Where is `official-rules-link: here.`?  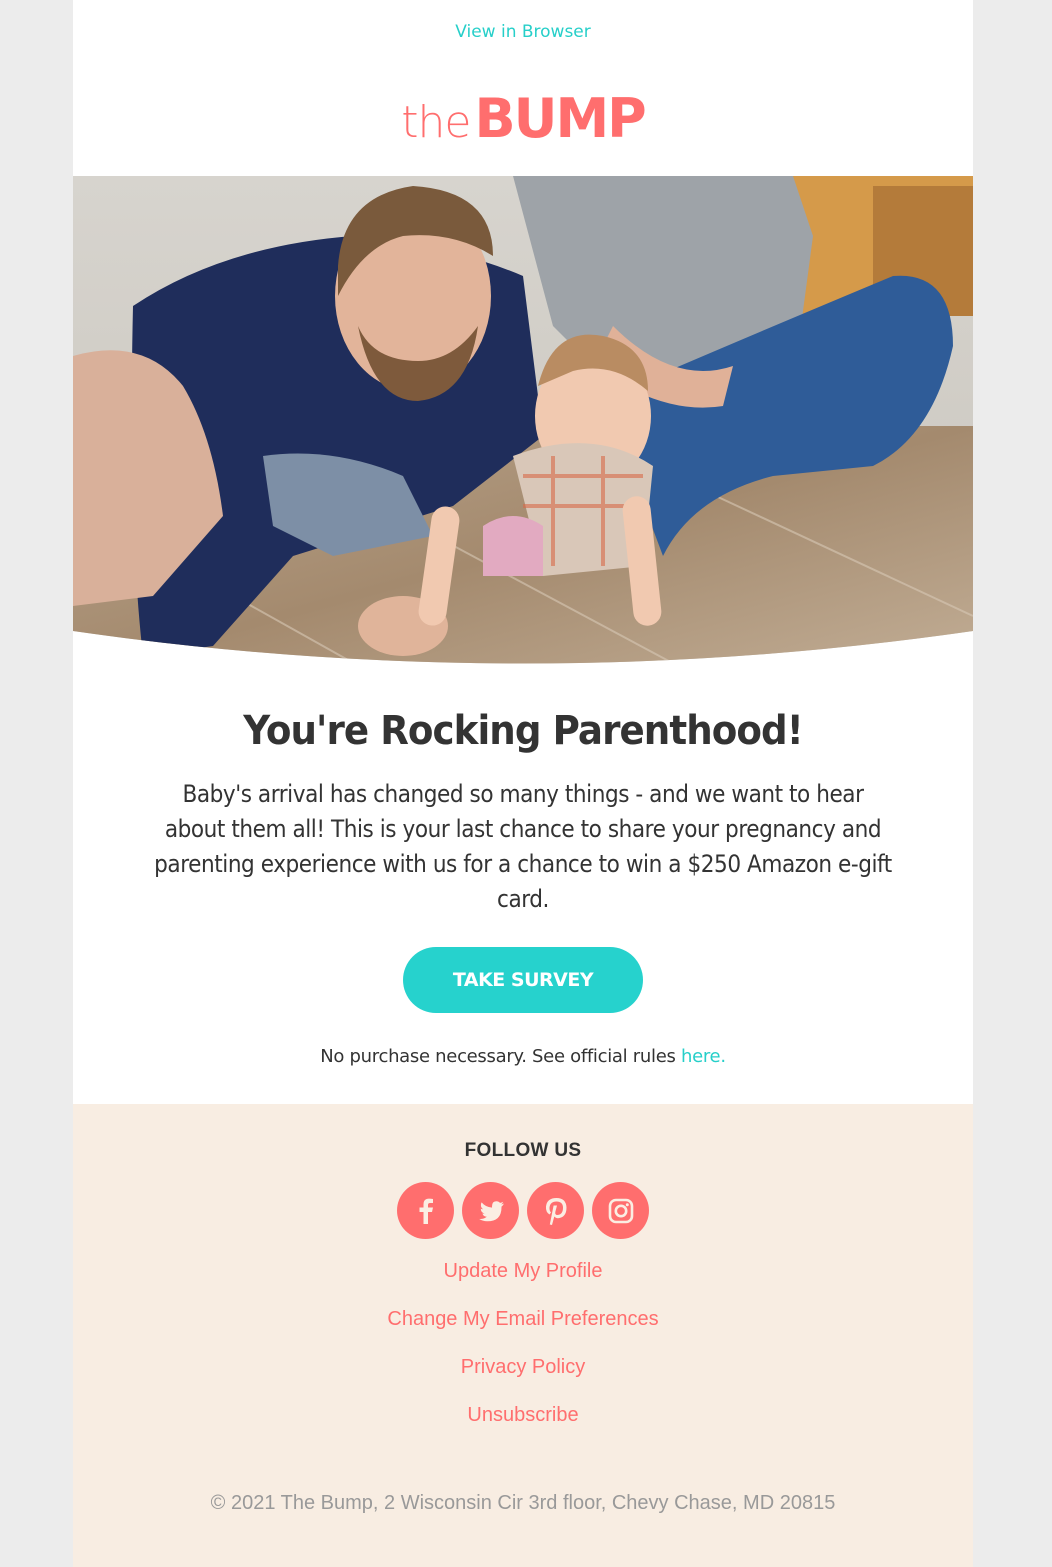 official-rules-link: here. is located at coordinates (703, 1056).